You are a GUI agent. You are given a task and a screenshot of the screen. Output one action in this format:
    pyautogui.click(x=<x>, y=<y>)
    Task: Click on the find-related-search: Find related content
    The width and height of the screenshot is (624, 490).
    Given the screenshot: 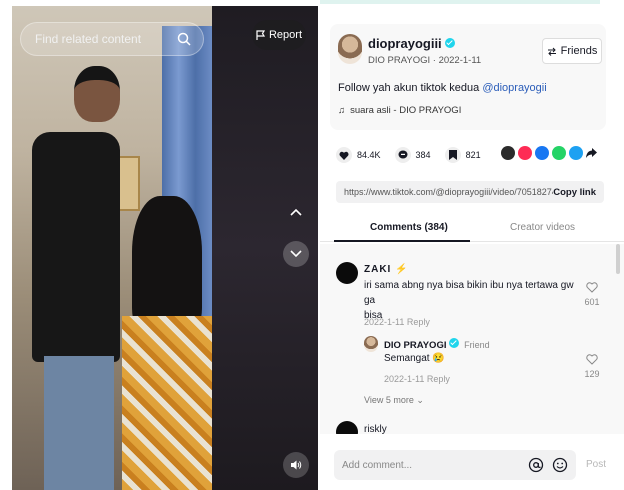 What is the action you would take?
    pyautogui.click(x=112, y=39)
    